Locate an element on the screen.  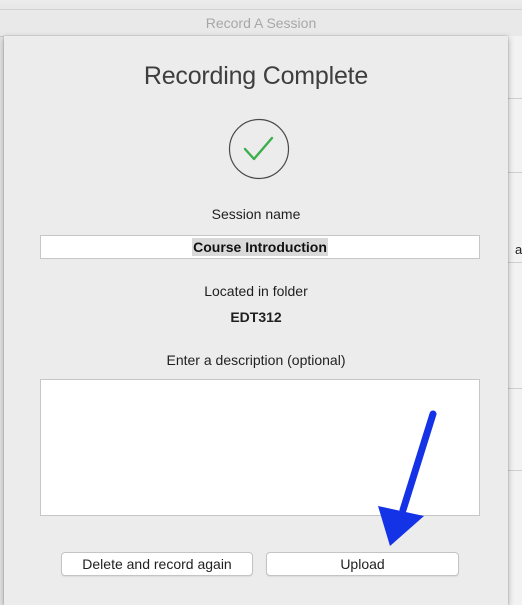
folder-value: EDT312 is located at coordinates (256, 317).